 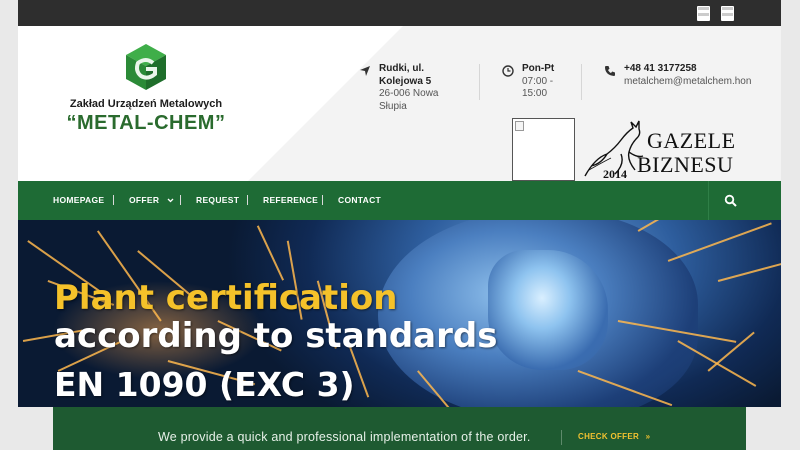 I want to click on nav-item-offer-label: OFFER, so click(x=144, y=200).